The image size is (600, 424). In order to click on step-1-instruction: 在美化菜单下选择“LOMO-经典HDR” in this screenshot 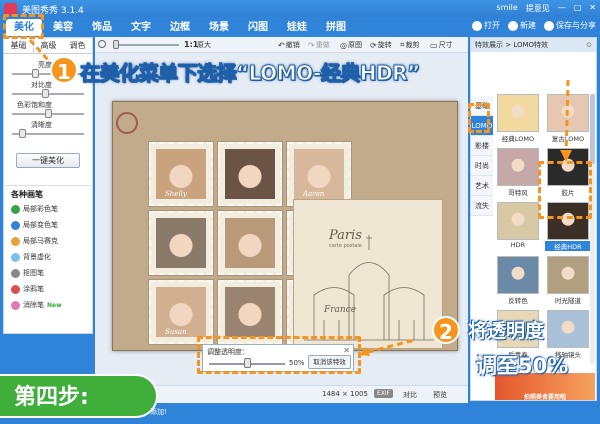, I will do `click(250, 73)`.